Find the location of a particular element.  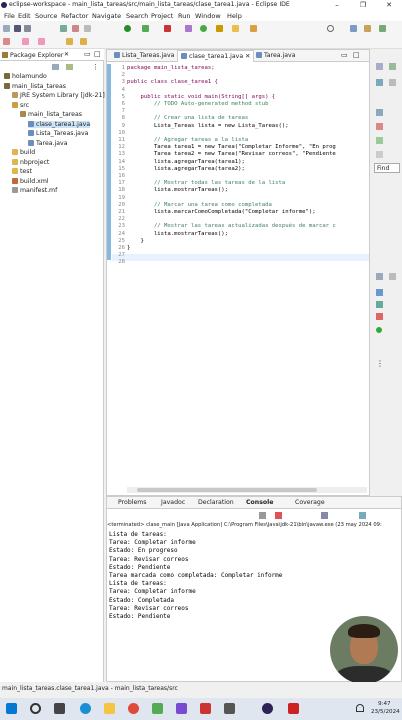

save-icon is located at coordinates (17, 28).